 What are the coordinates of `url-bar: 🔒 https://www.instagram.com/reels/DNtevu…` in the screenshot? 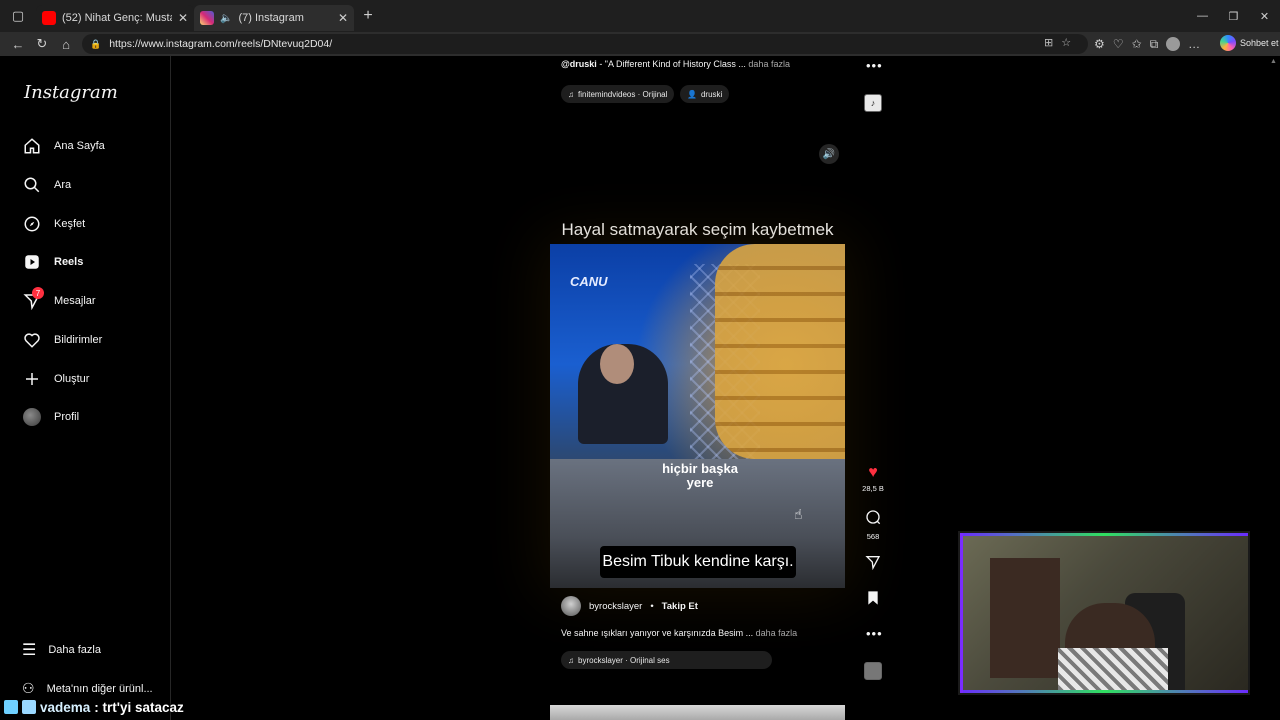 It's located at (585, 44).